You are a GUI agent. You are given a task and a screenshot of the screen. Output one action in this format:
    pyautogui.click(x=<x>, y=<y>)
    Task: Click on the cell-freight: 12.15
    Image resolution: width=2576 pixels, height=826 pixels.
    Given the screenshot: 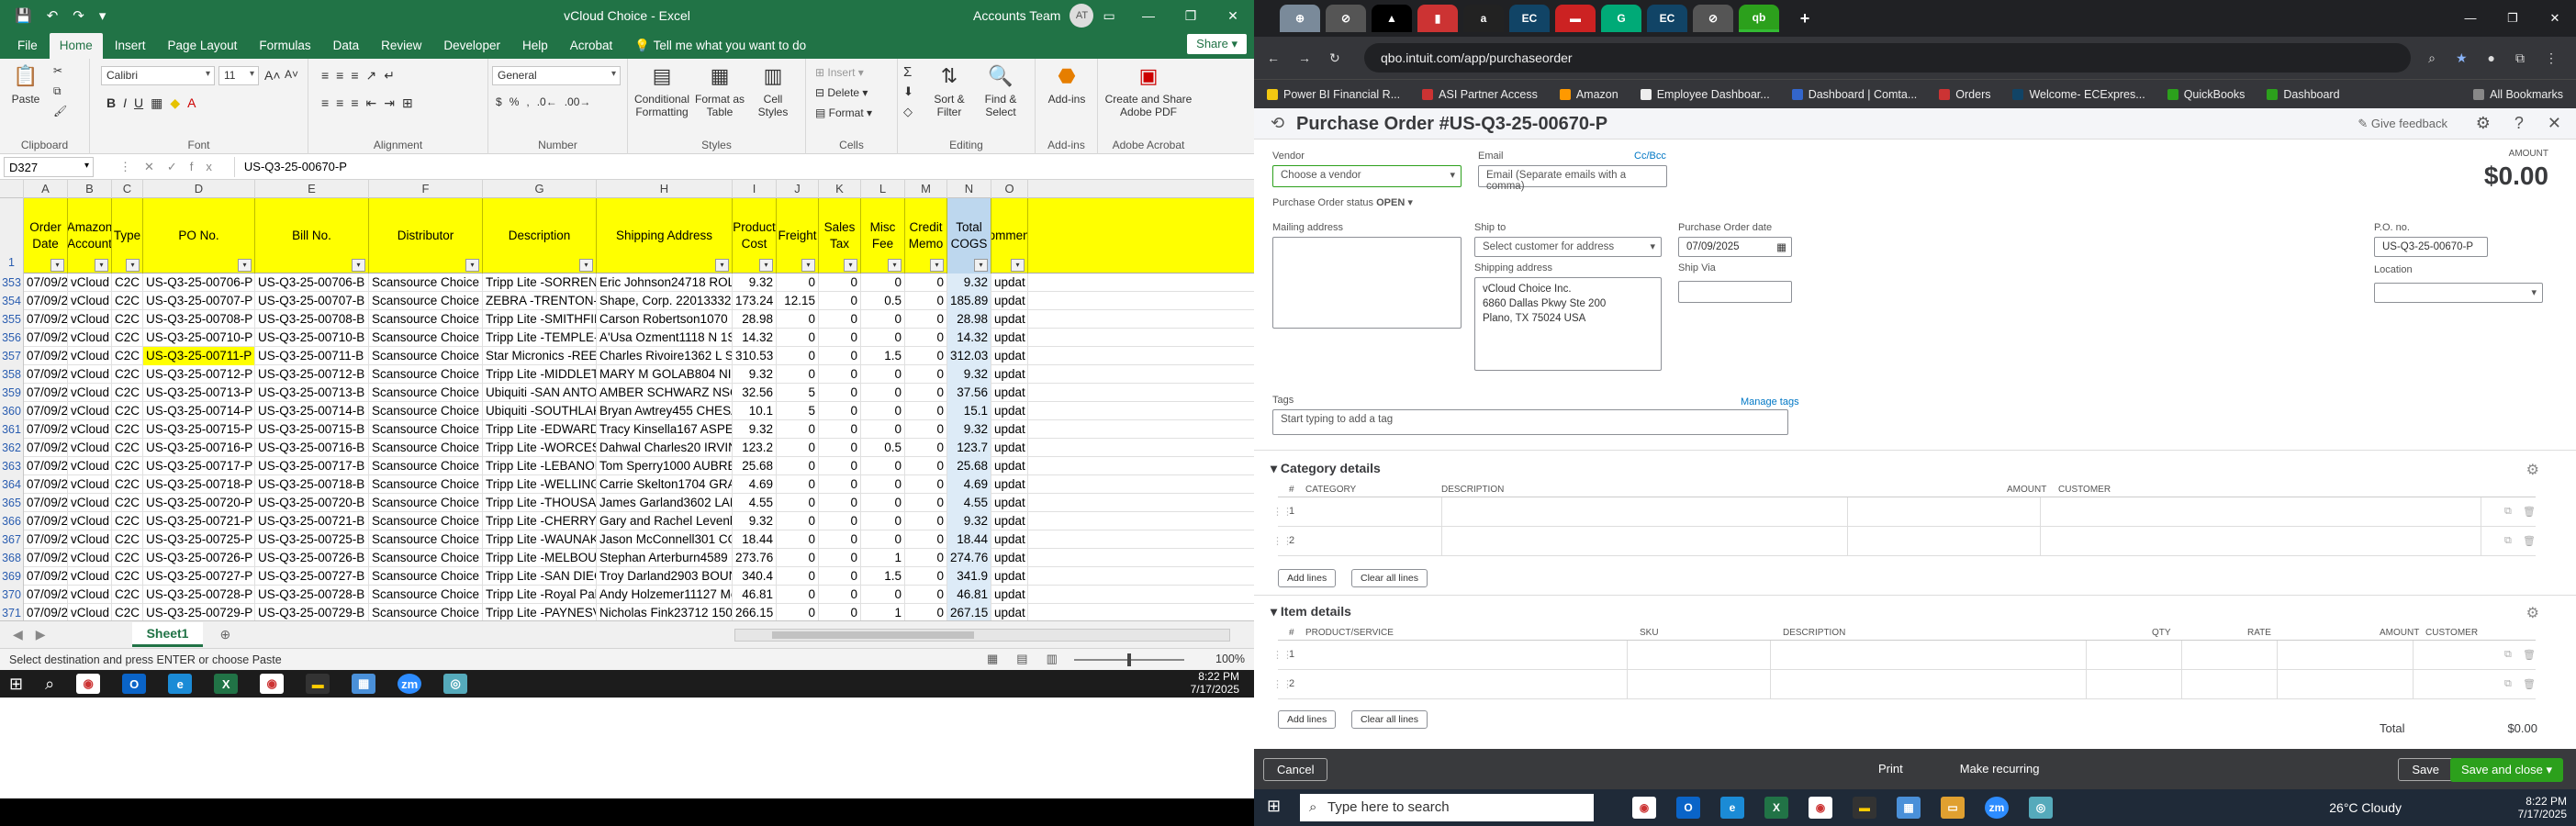 What is the action you would take?
    pyautogui.click(x=798, y=301)
    